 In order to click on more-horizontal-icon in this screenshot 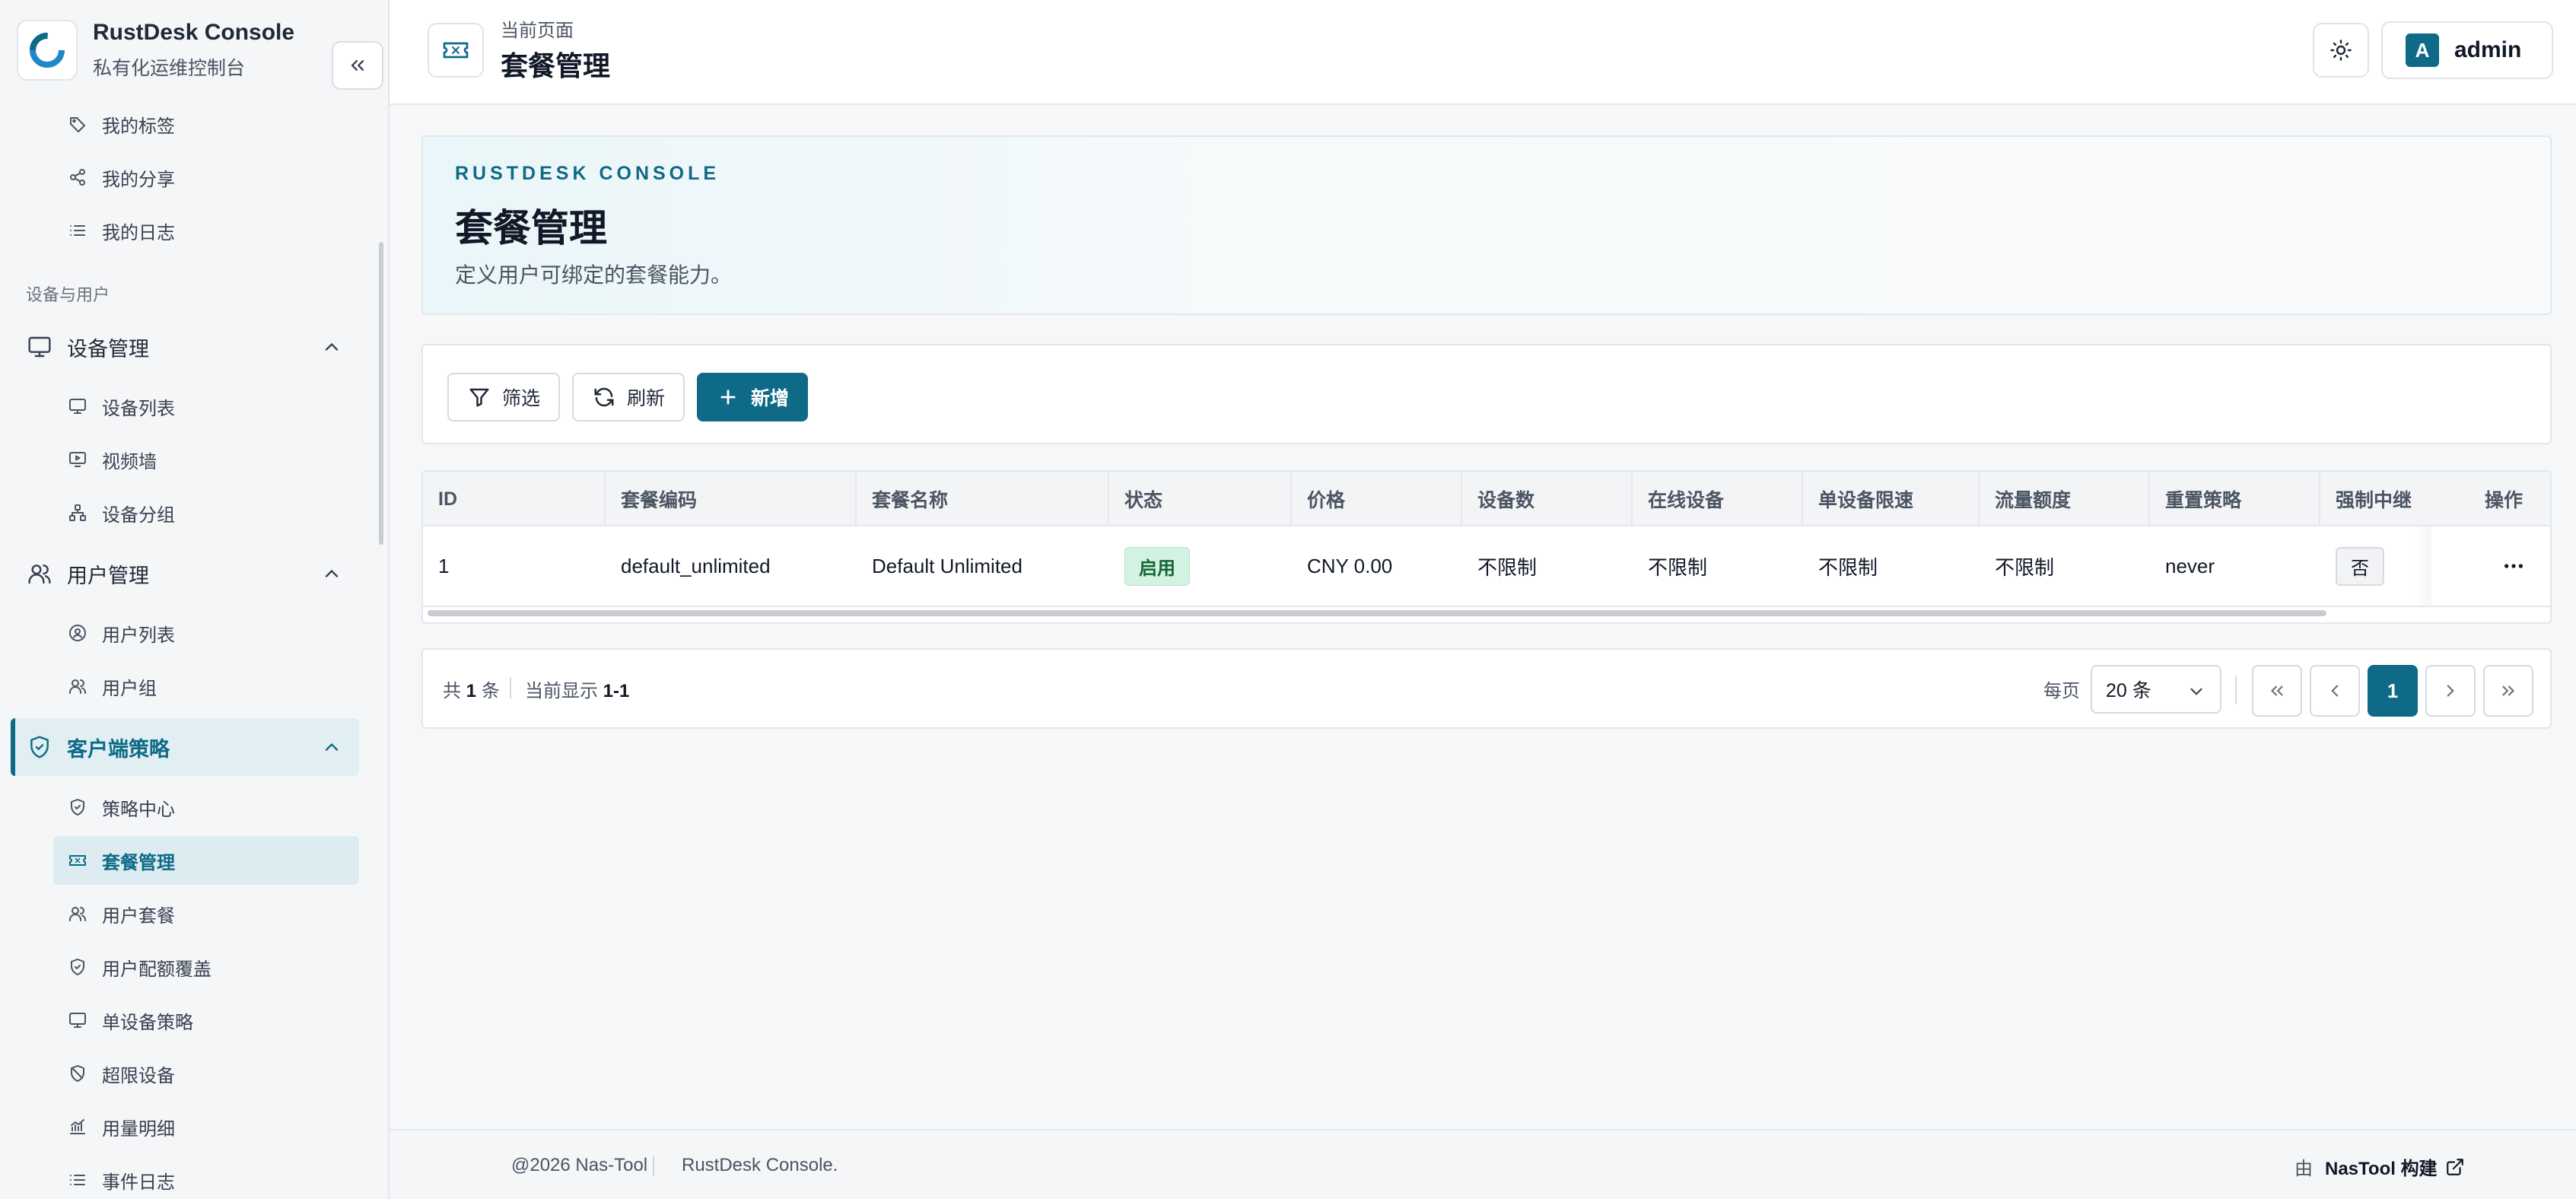, I will do `click(2513, 566)`.